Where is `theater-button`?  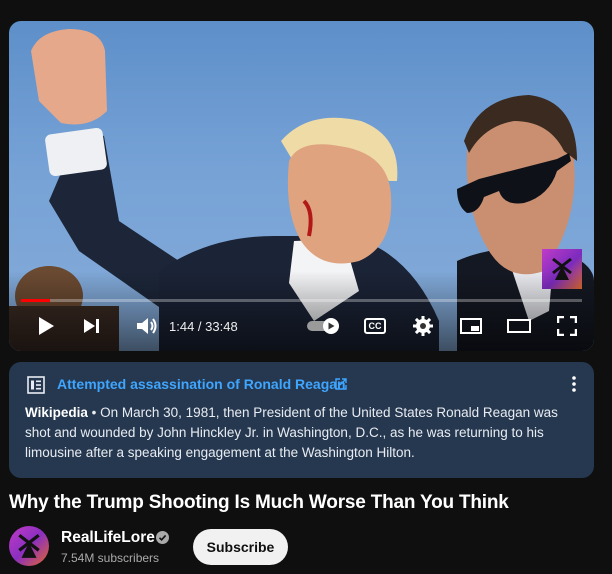
theater-button is located at coordinates (519, 326).